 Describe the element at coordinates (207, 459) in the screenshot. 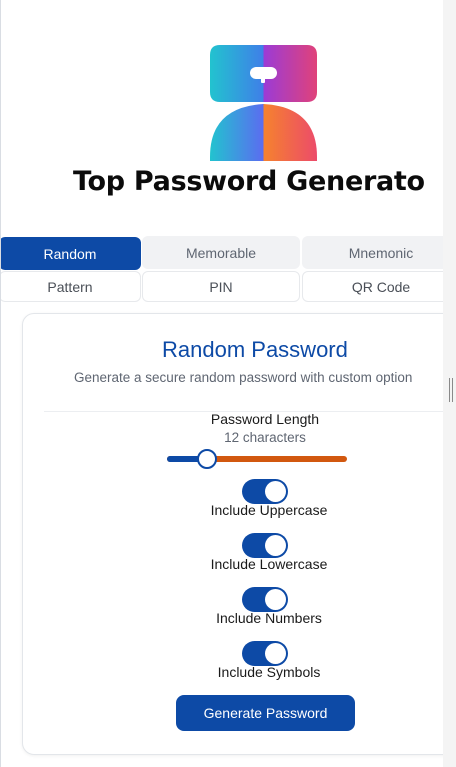

I see `slider-thumb` at that location.